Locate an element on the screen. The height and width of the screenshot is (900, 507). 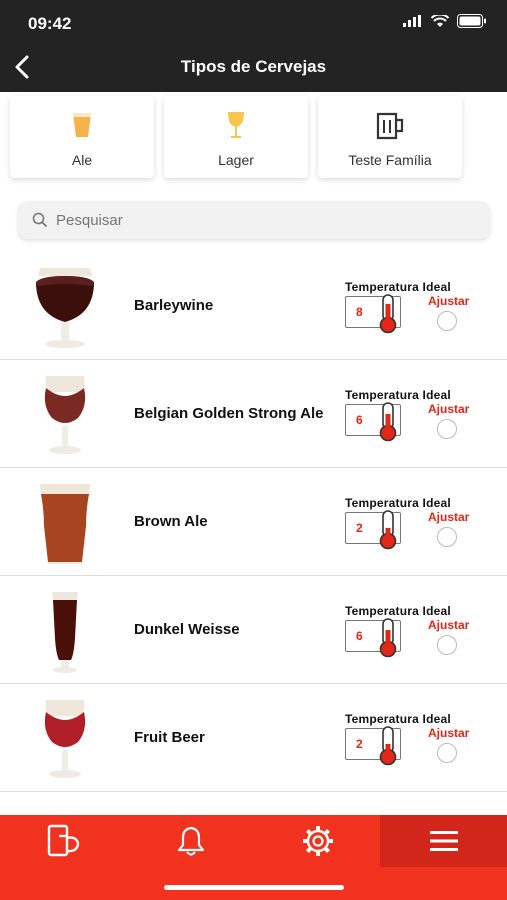
home-indicator is located at coordinates (254, 887).